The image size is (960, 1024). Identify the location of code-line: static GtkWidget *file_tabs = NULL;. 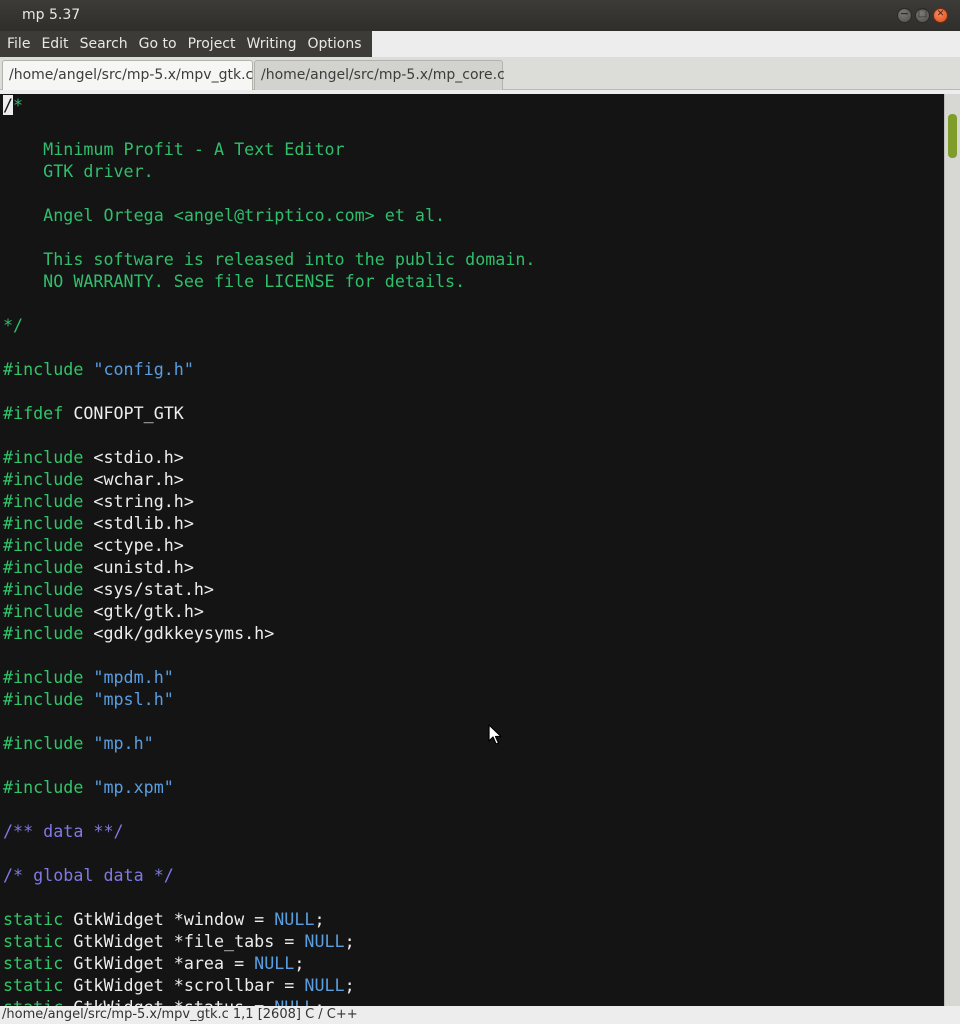
(269, 941).